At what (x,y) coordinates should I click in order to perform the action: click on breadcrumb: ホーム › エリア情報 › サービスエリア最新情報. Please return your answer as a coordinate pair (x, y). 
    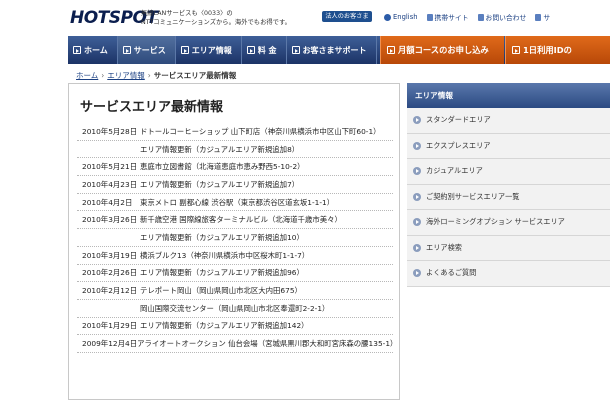
    Looking at the image, I should click on (156, 75).